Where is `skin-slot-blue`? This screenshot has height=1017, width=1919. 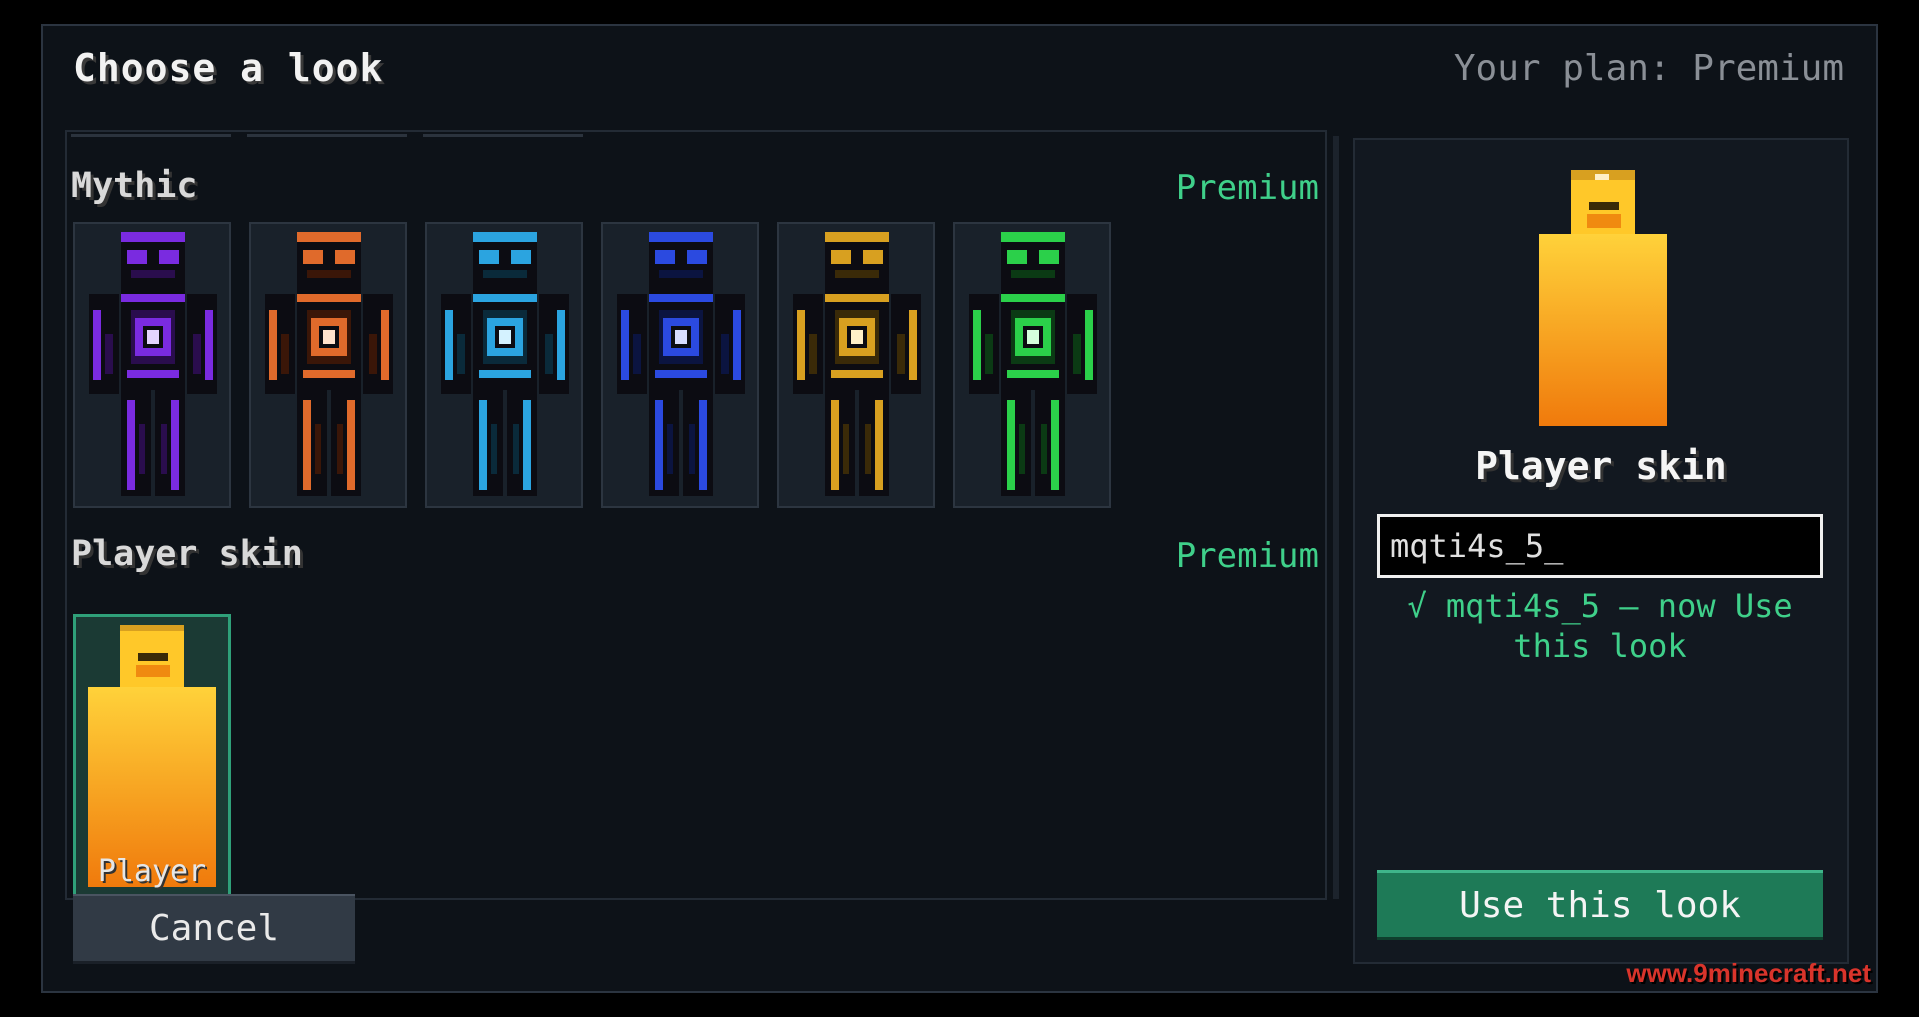
skin-slot-blue is located at coordinates (680, 365).